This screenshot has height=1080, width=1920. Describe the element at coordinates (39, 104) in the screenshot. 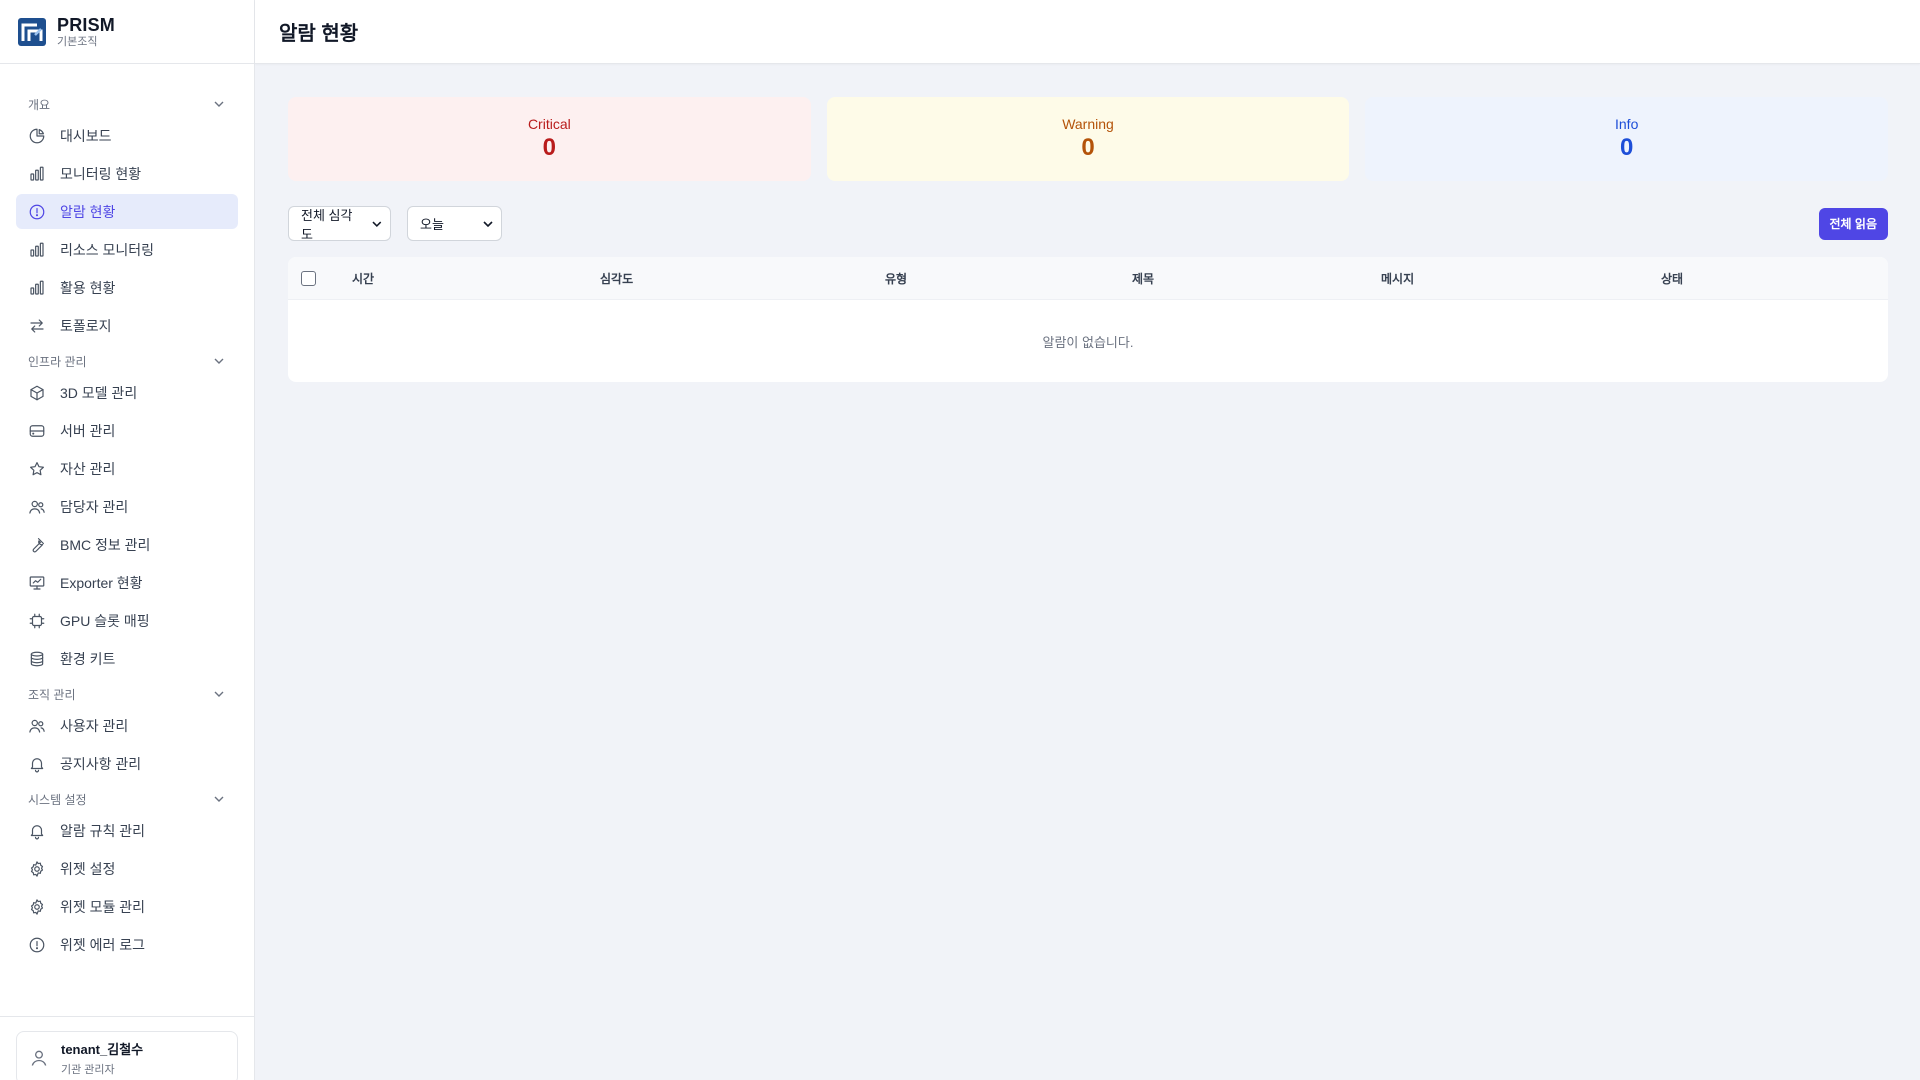

I see `section-title: 개요` at that location.